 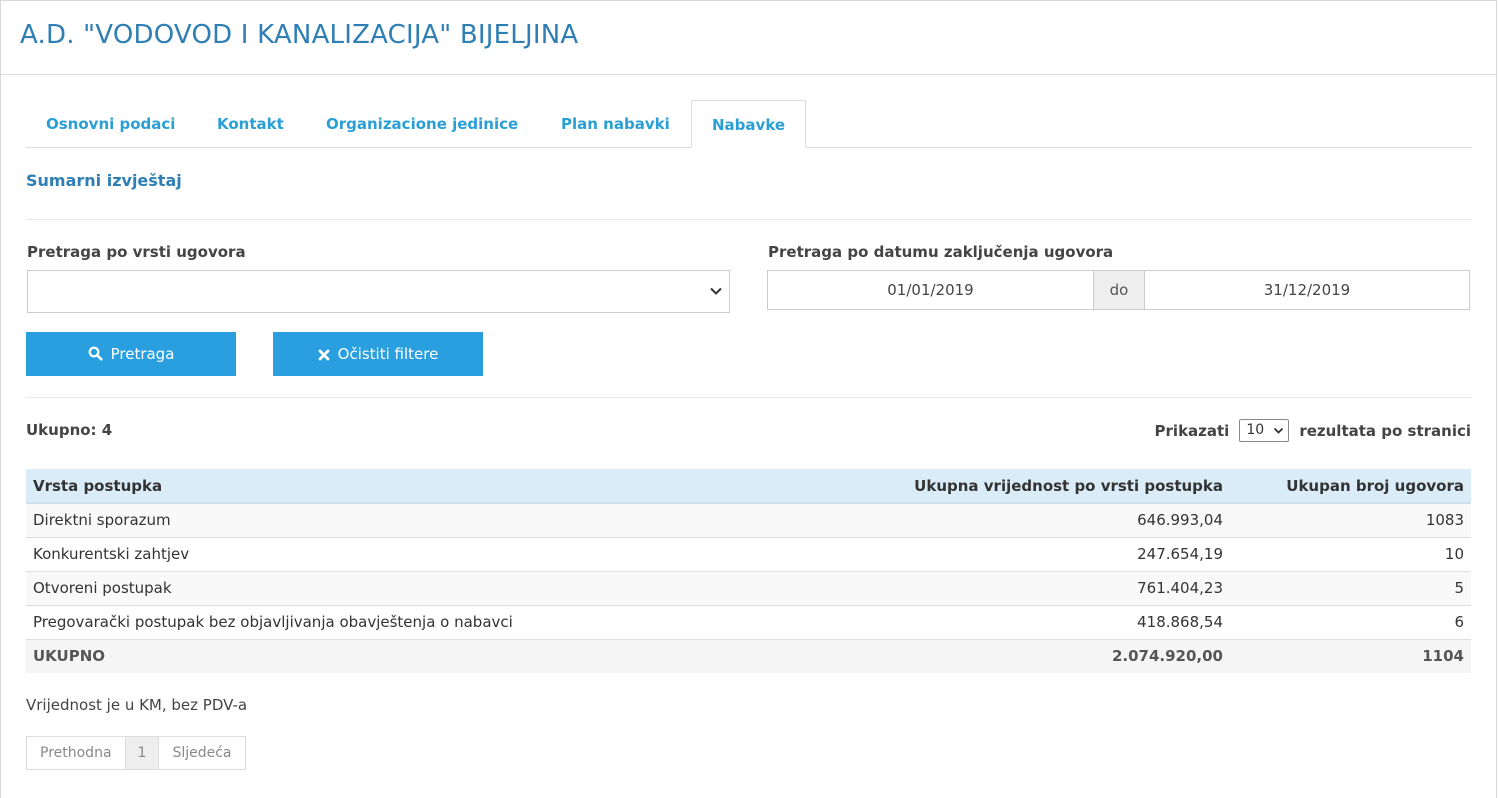 What do you see at coordinates (137, 705) in the screenshot?
I see `footnote: Vrijednost je u KM, bez PDV-a` at bounding box center [137, 705].